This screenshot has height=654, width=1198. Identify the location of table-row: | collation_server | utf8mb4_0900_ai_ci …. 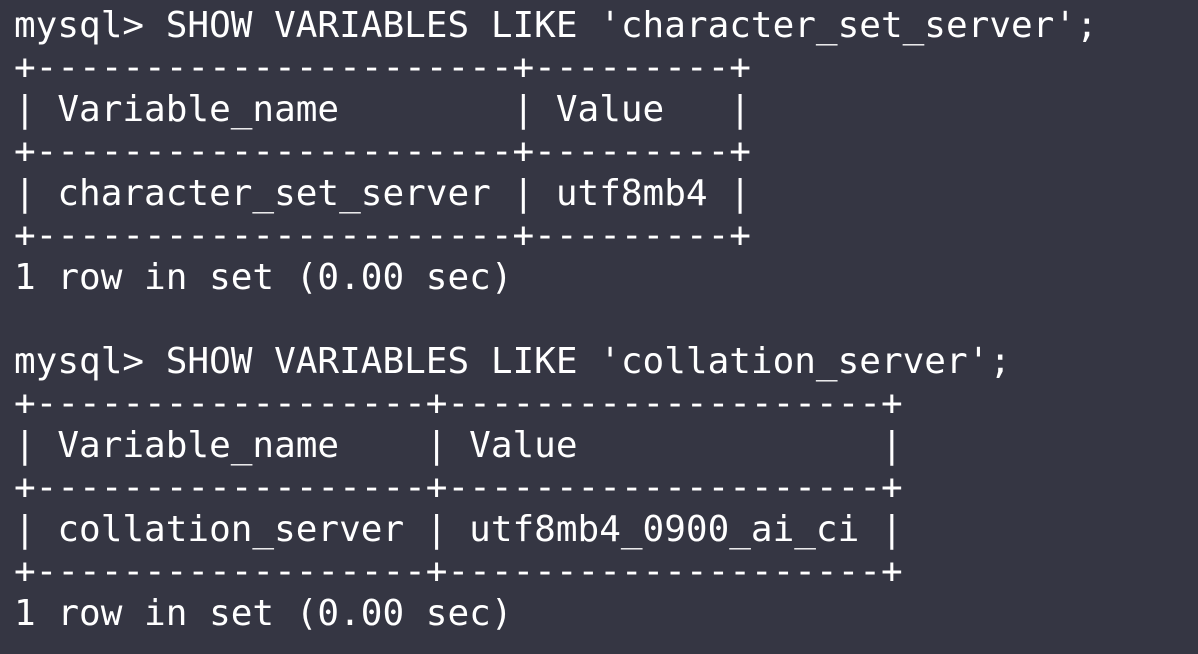
(458, 529).